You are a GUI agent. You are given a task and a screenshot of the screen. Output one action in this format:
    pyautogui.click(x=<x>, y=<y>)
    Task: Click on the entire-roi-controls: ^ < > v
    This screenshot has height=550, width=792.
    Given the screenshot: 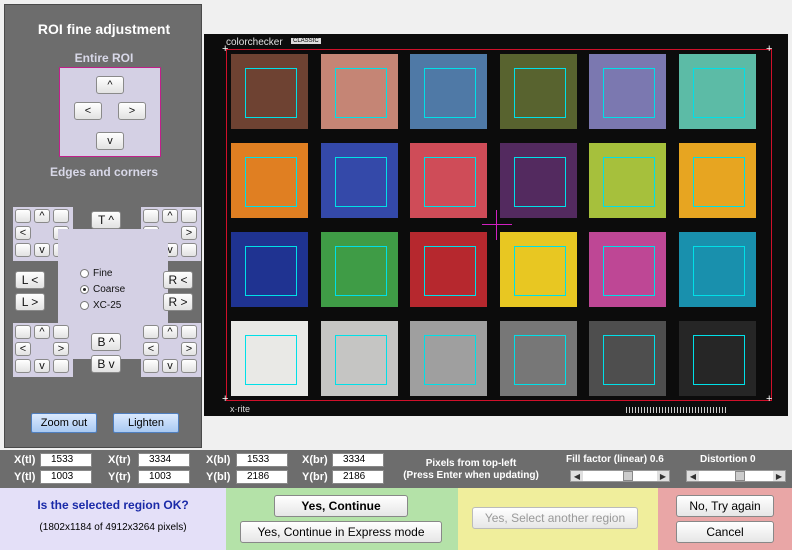 What is the action you would take?
    pyautogui.click(x=110, y=112)
    